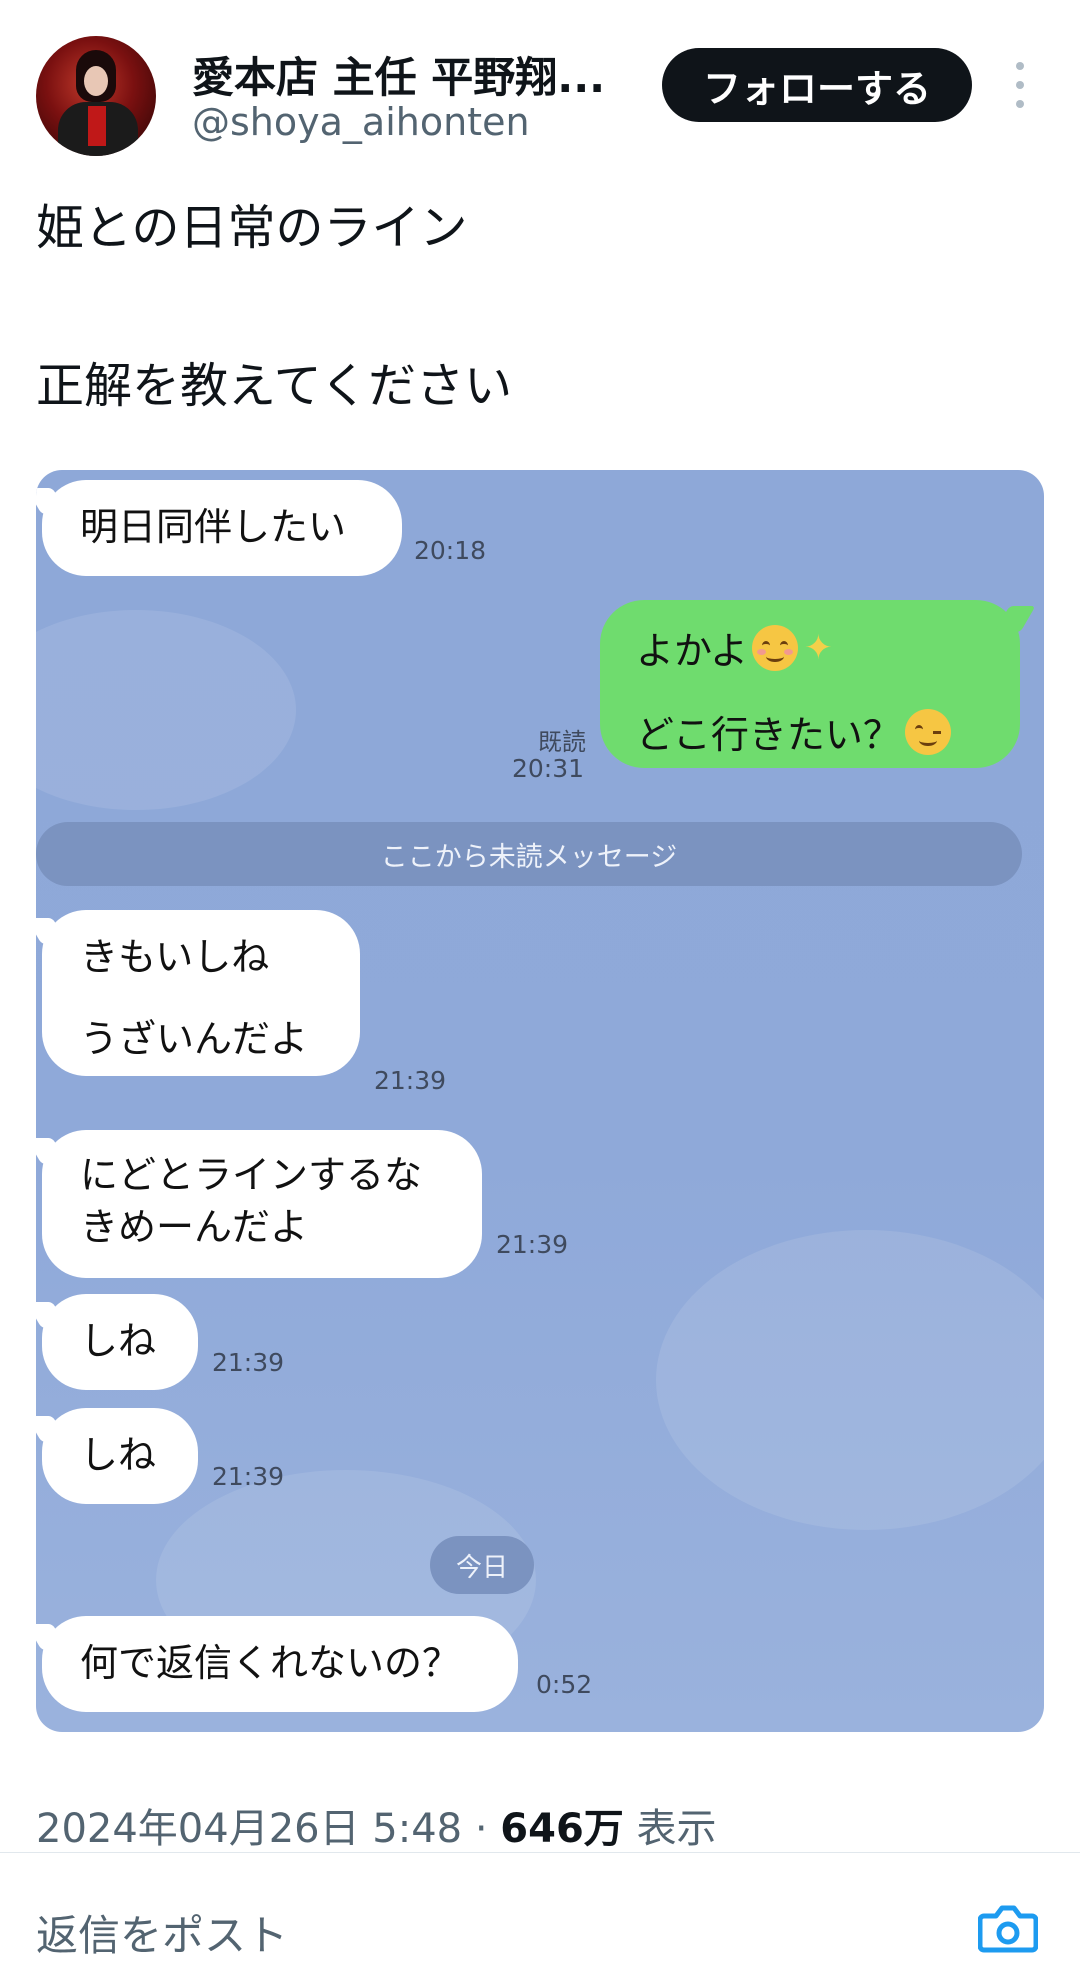 The width and height of the screenshot is (1080, 1963). What do you see at coordinates (562, 1829) in the screenshot?
I see `view-count: 646万` at bounding box center [562, 1829].